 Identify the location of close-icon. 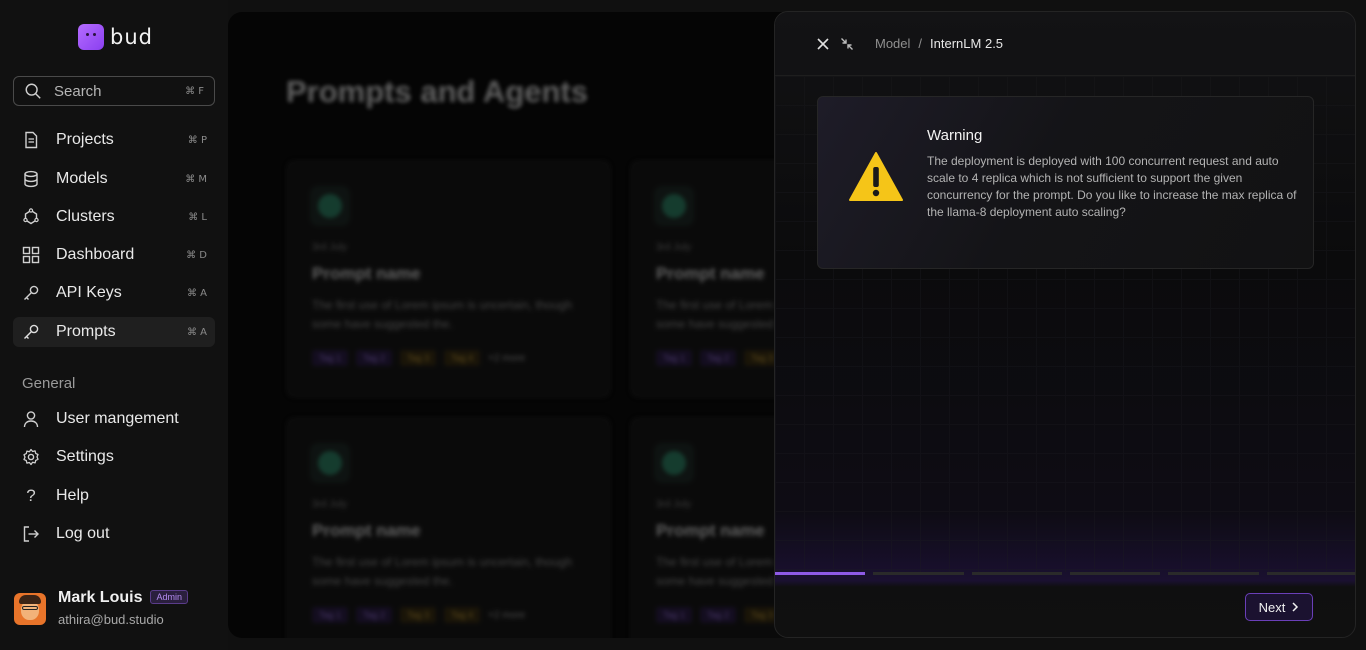
(823, 44).